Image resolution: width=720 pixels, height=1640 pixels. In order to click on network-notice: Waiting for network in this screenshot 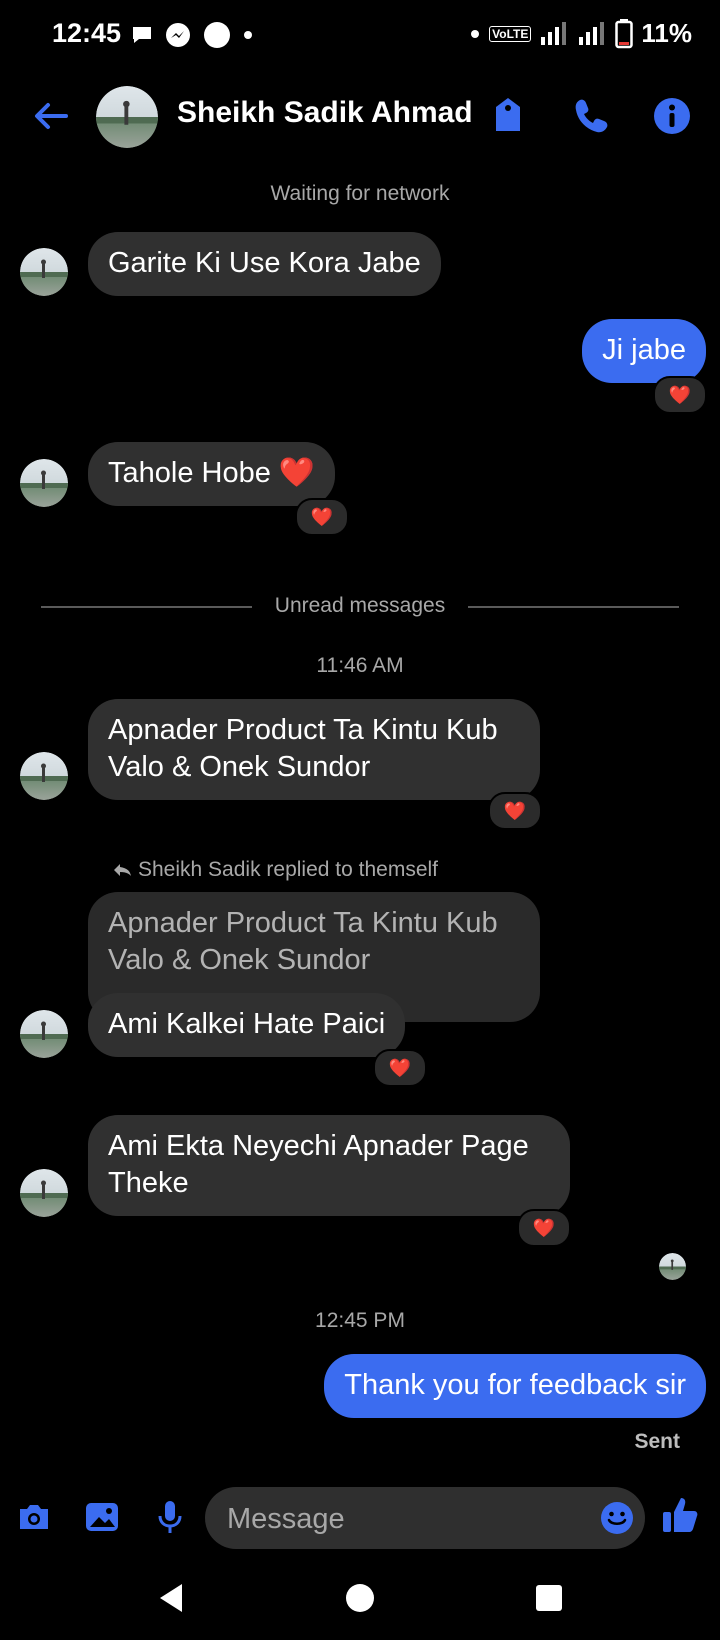, I will do `click(360, 193)`.